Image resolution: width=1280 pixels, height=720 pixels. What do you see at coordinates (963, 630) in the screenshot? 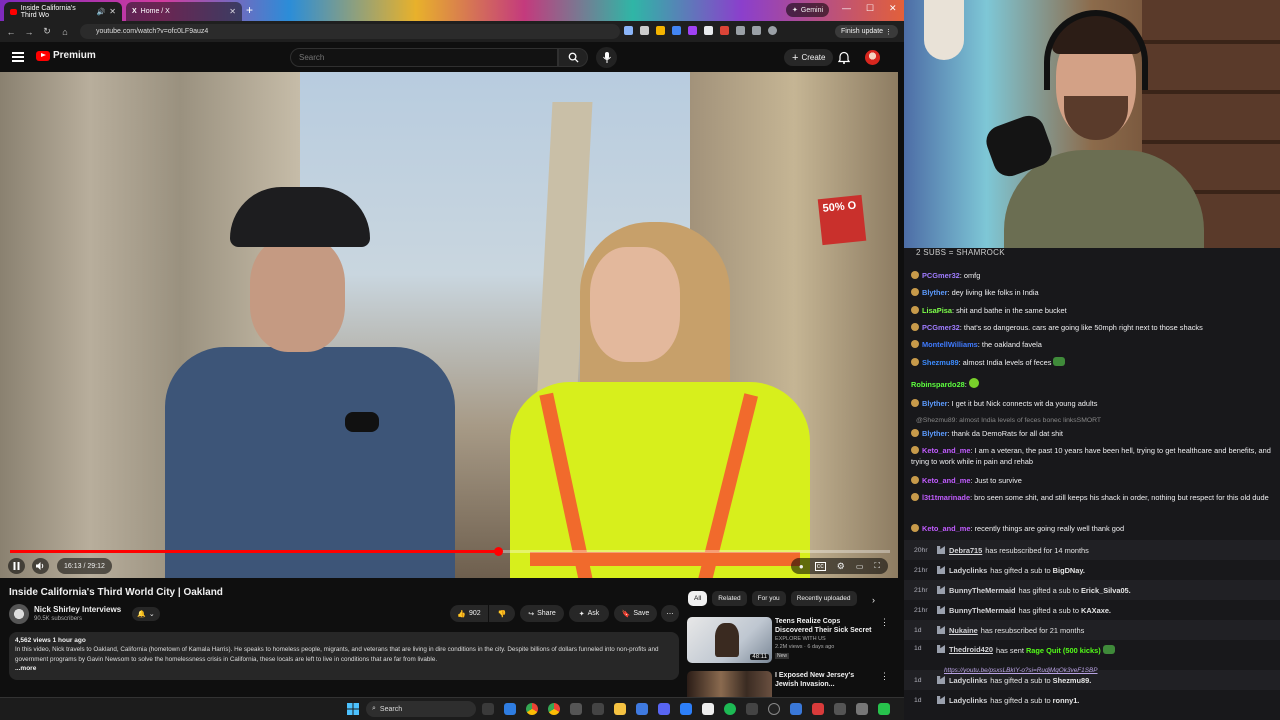
I see `event-user: Nukaine` at bounding box center [963, 630].